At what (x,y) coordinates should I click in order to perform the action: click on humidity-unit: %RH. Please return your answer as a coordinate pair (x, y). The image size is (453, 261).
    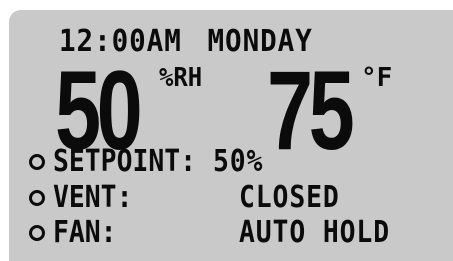
    Looking at the image, I should click on (181, 78).